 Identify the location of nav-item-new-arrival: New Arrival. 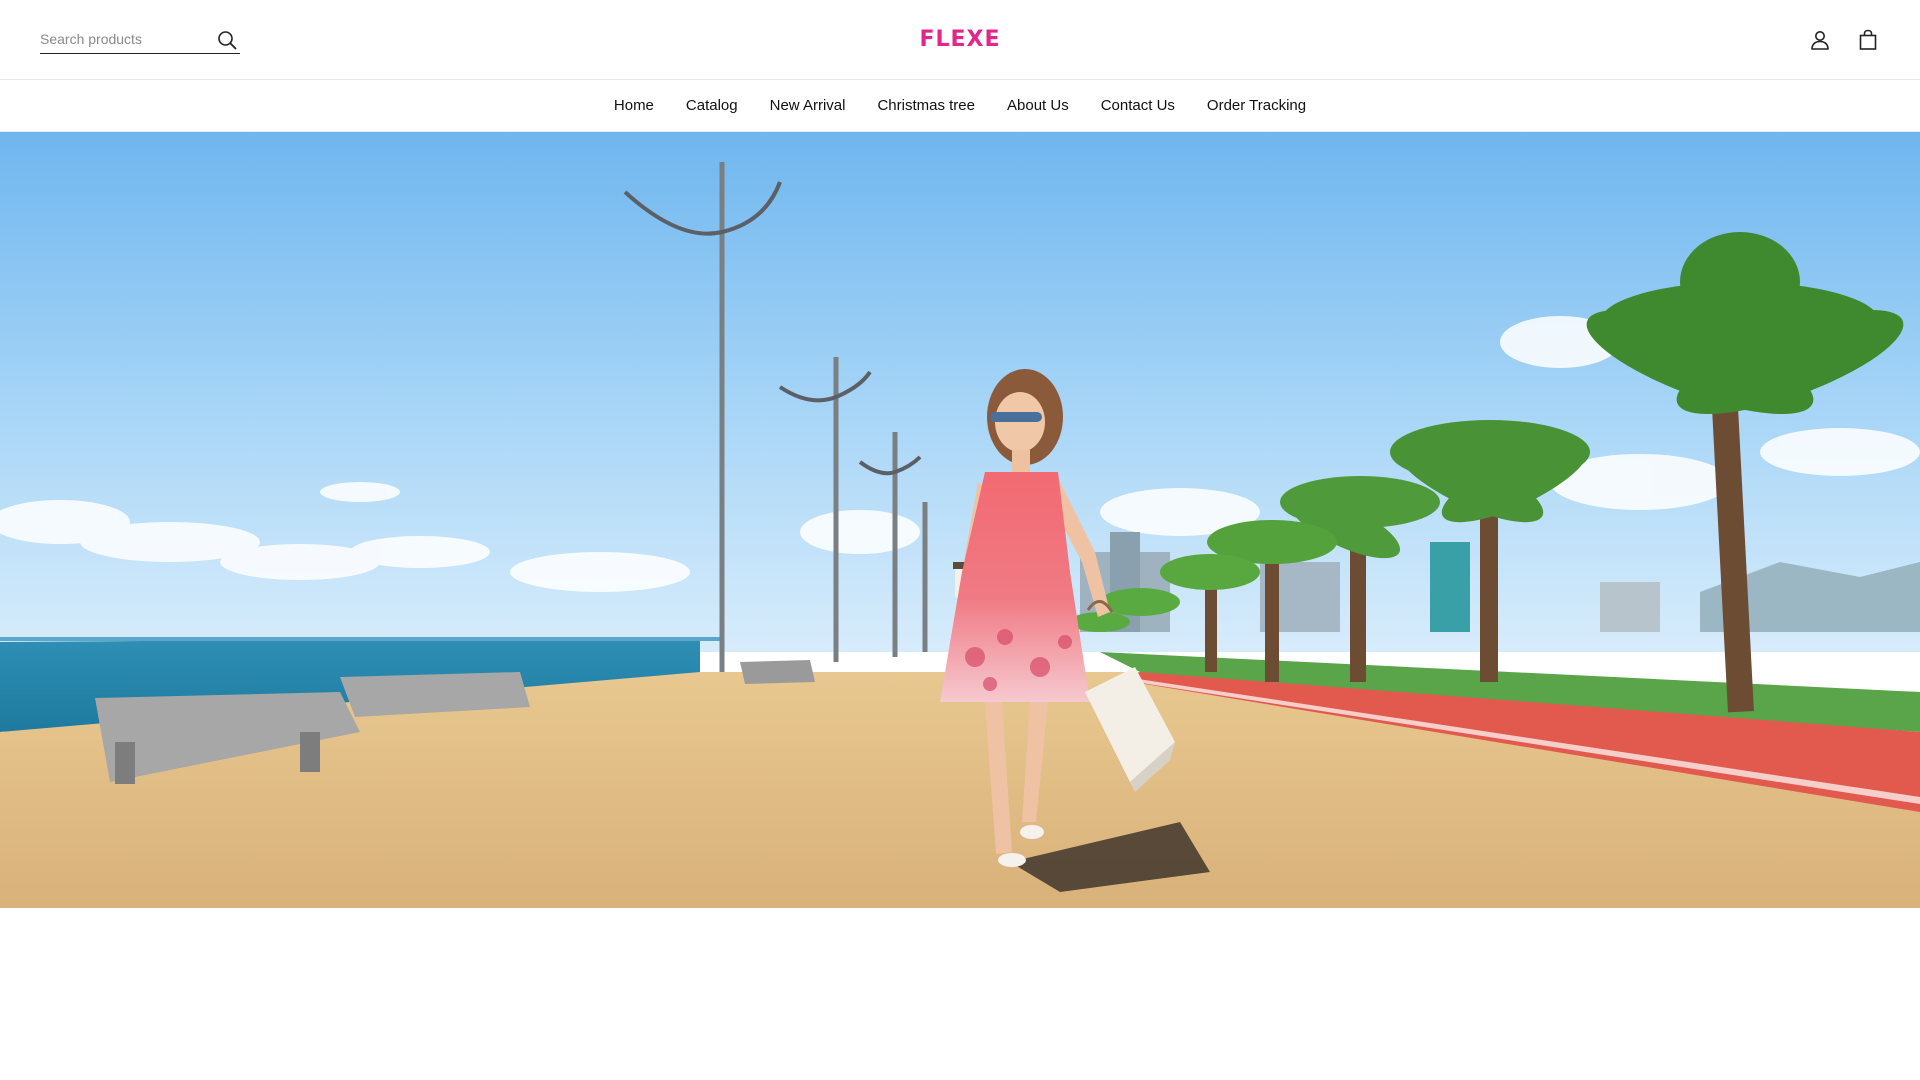
(808, 105).